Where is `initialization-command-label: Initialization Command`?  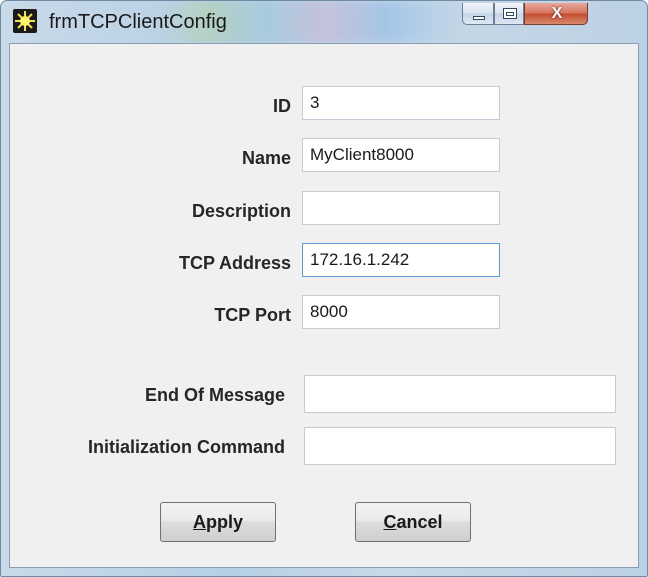
initialization-command-label: Initialization Command is located at coordinates (186, 447).